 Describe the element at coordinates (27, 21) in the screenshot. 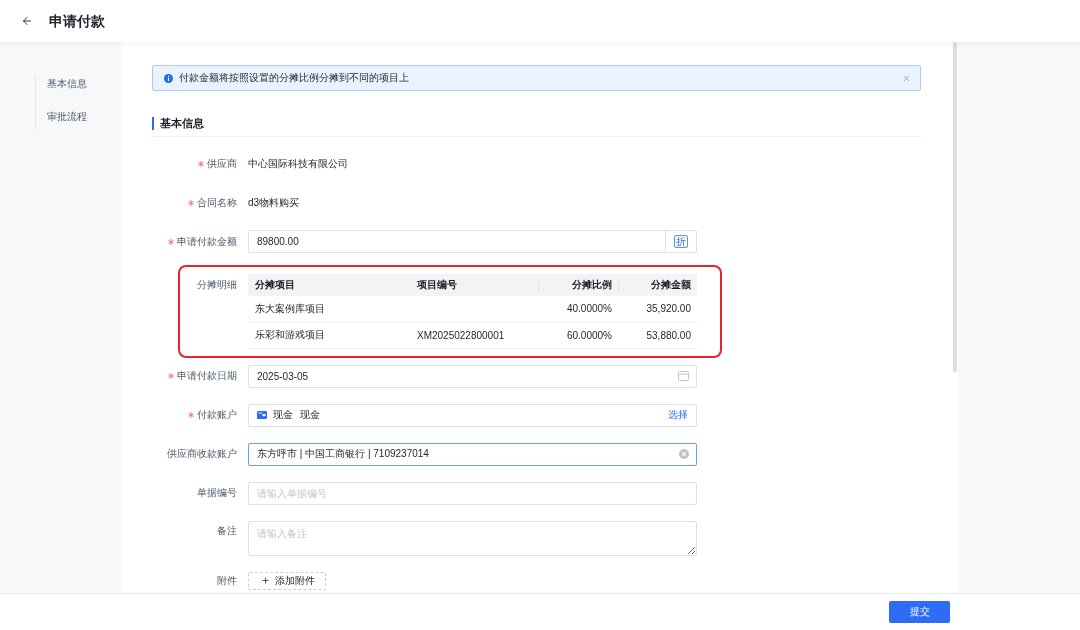

I see `back-arrow-icon` at that location.